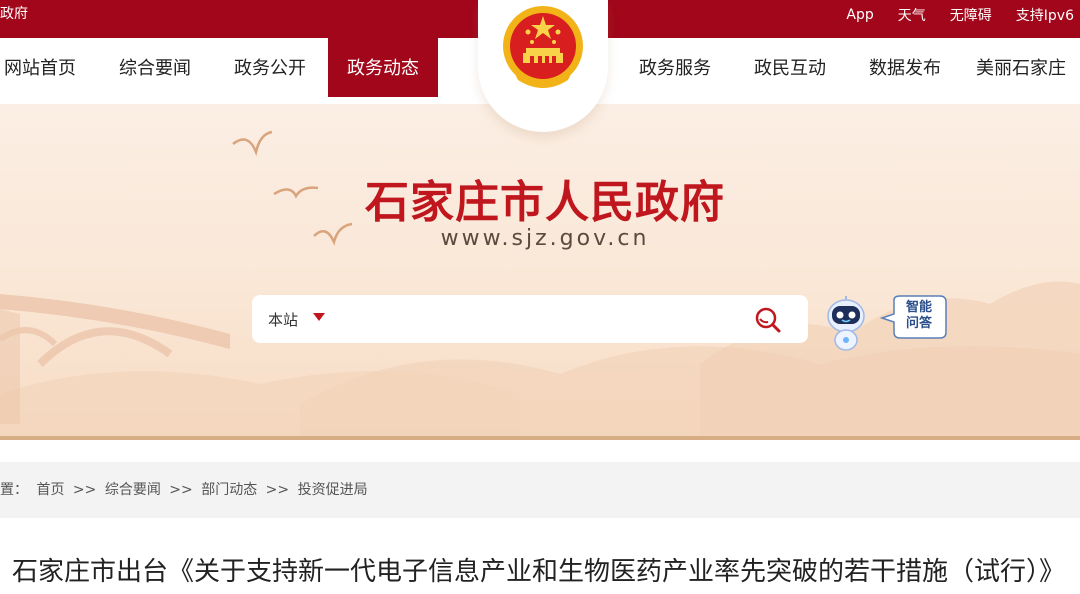  Describe the element at coordinates (540, 438) in the screenshot. I see `banner-divider` at that location.